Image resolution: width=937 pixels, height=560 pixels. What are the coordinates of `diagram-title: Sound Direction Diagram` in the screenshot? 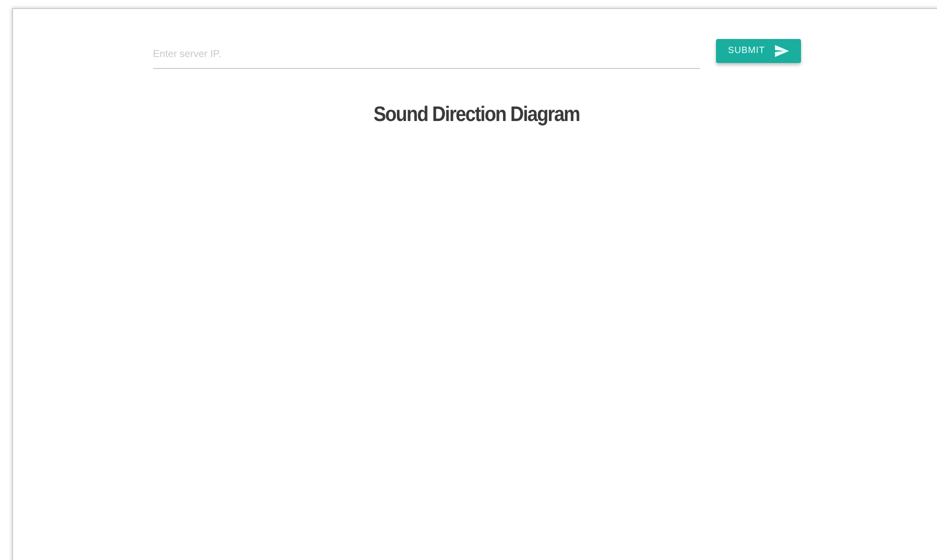 It's located at (476, 115).